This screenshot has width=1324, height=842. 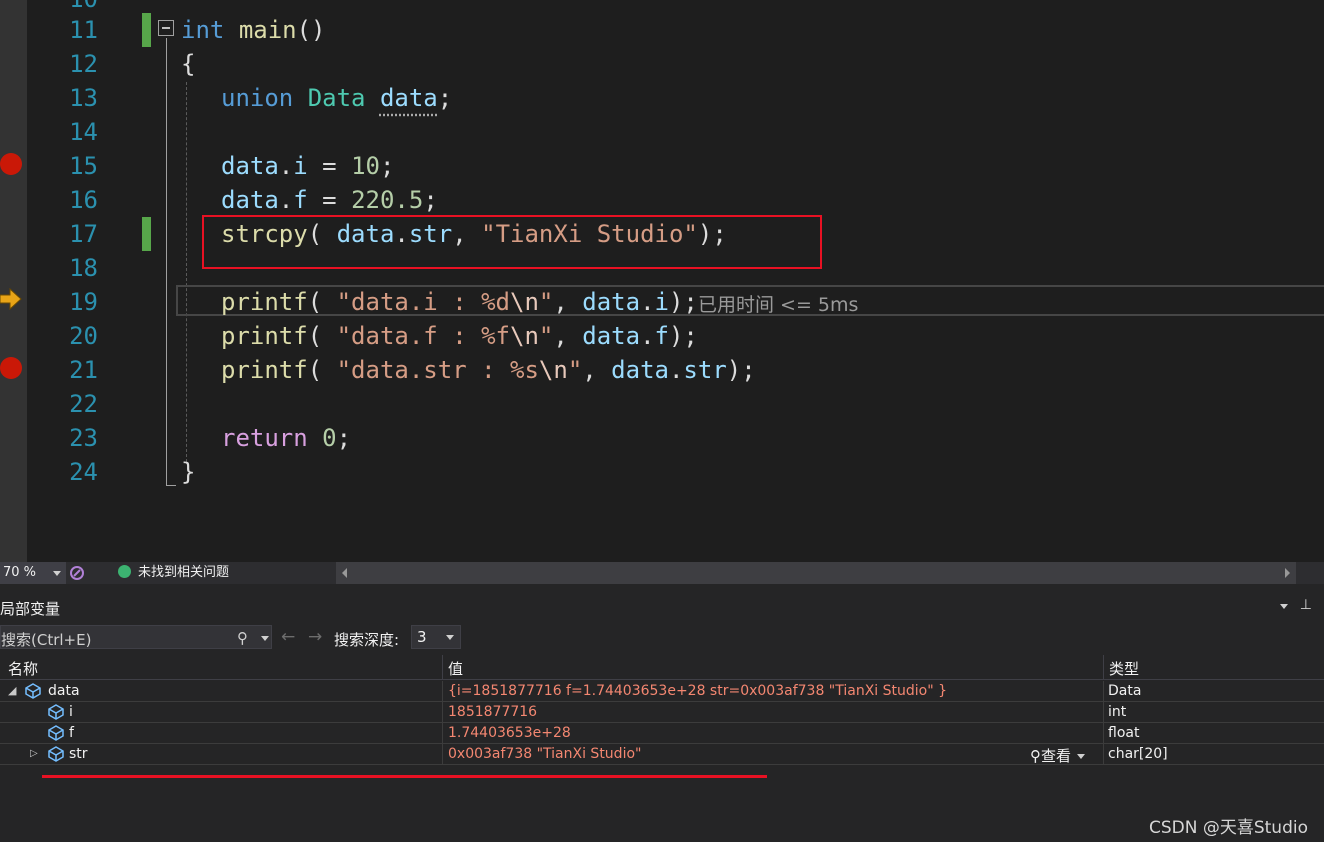 What do you see at coordinates (56, 754) in the screenshot?
I see `variable-cube-icon` at bounding box center [56, 754].